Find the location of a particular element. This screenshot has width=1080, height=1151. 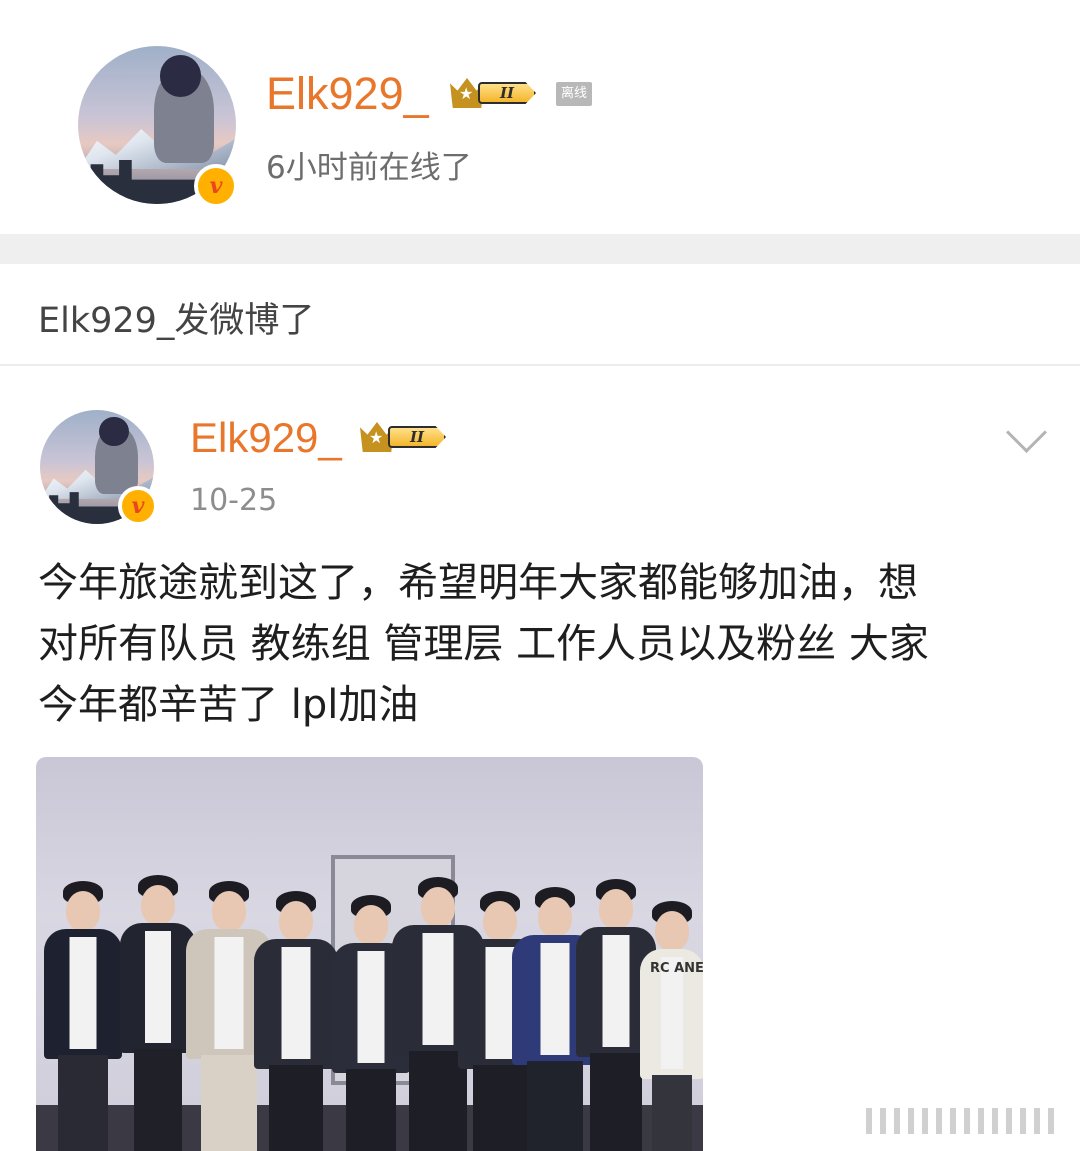

last-online-text: 6小时前在线了 is located at coordinates (369, 168).